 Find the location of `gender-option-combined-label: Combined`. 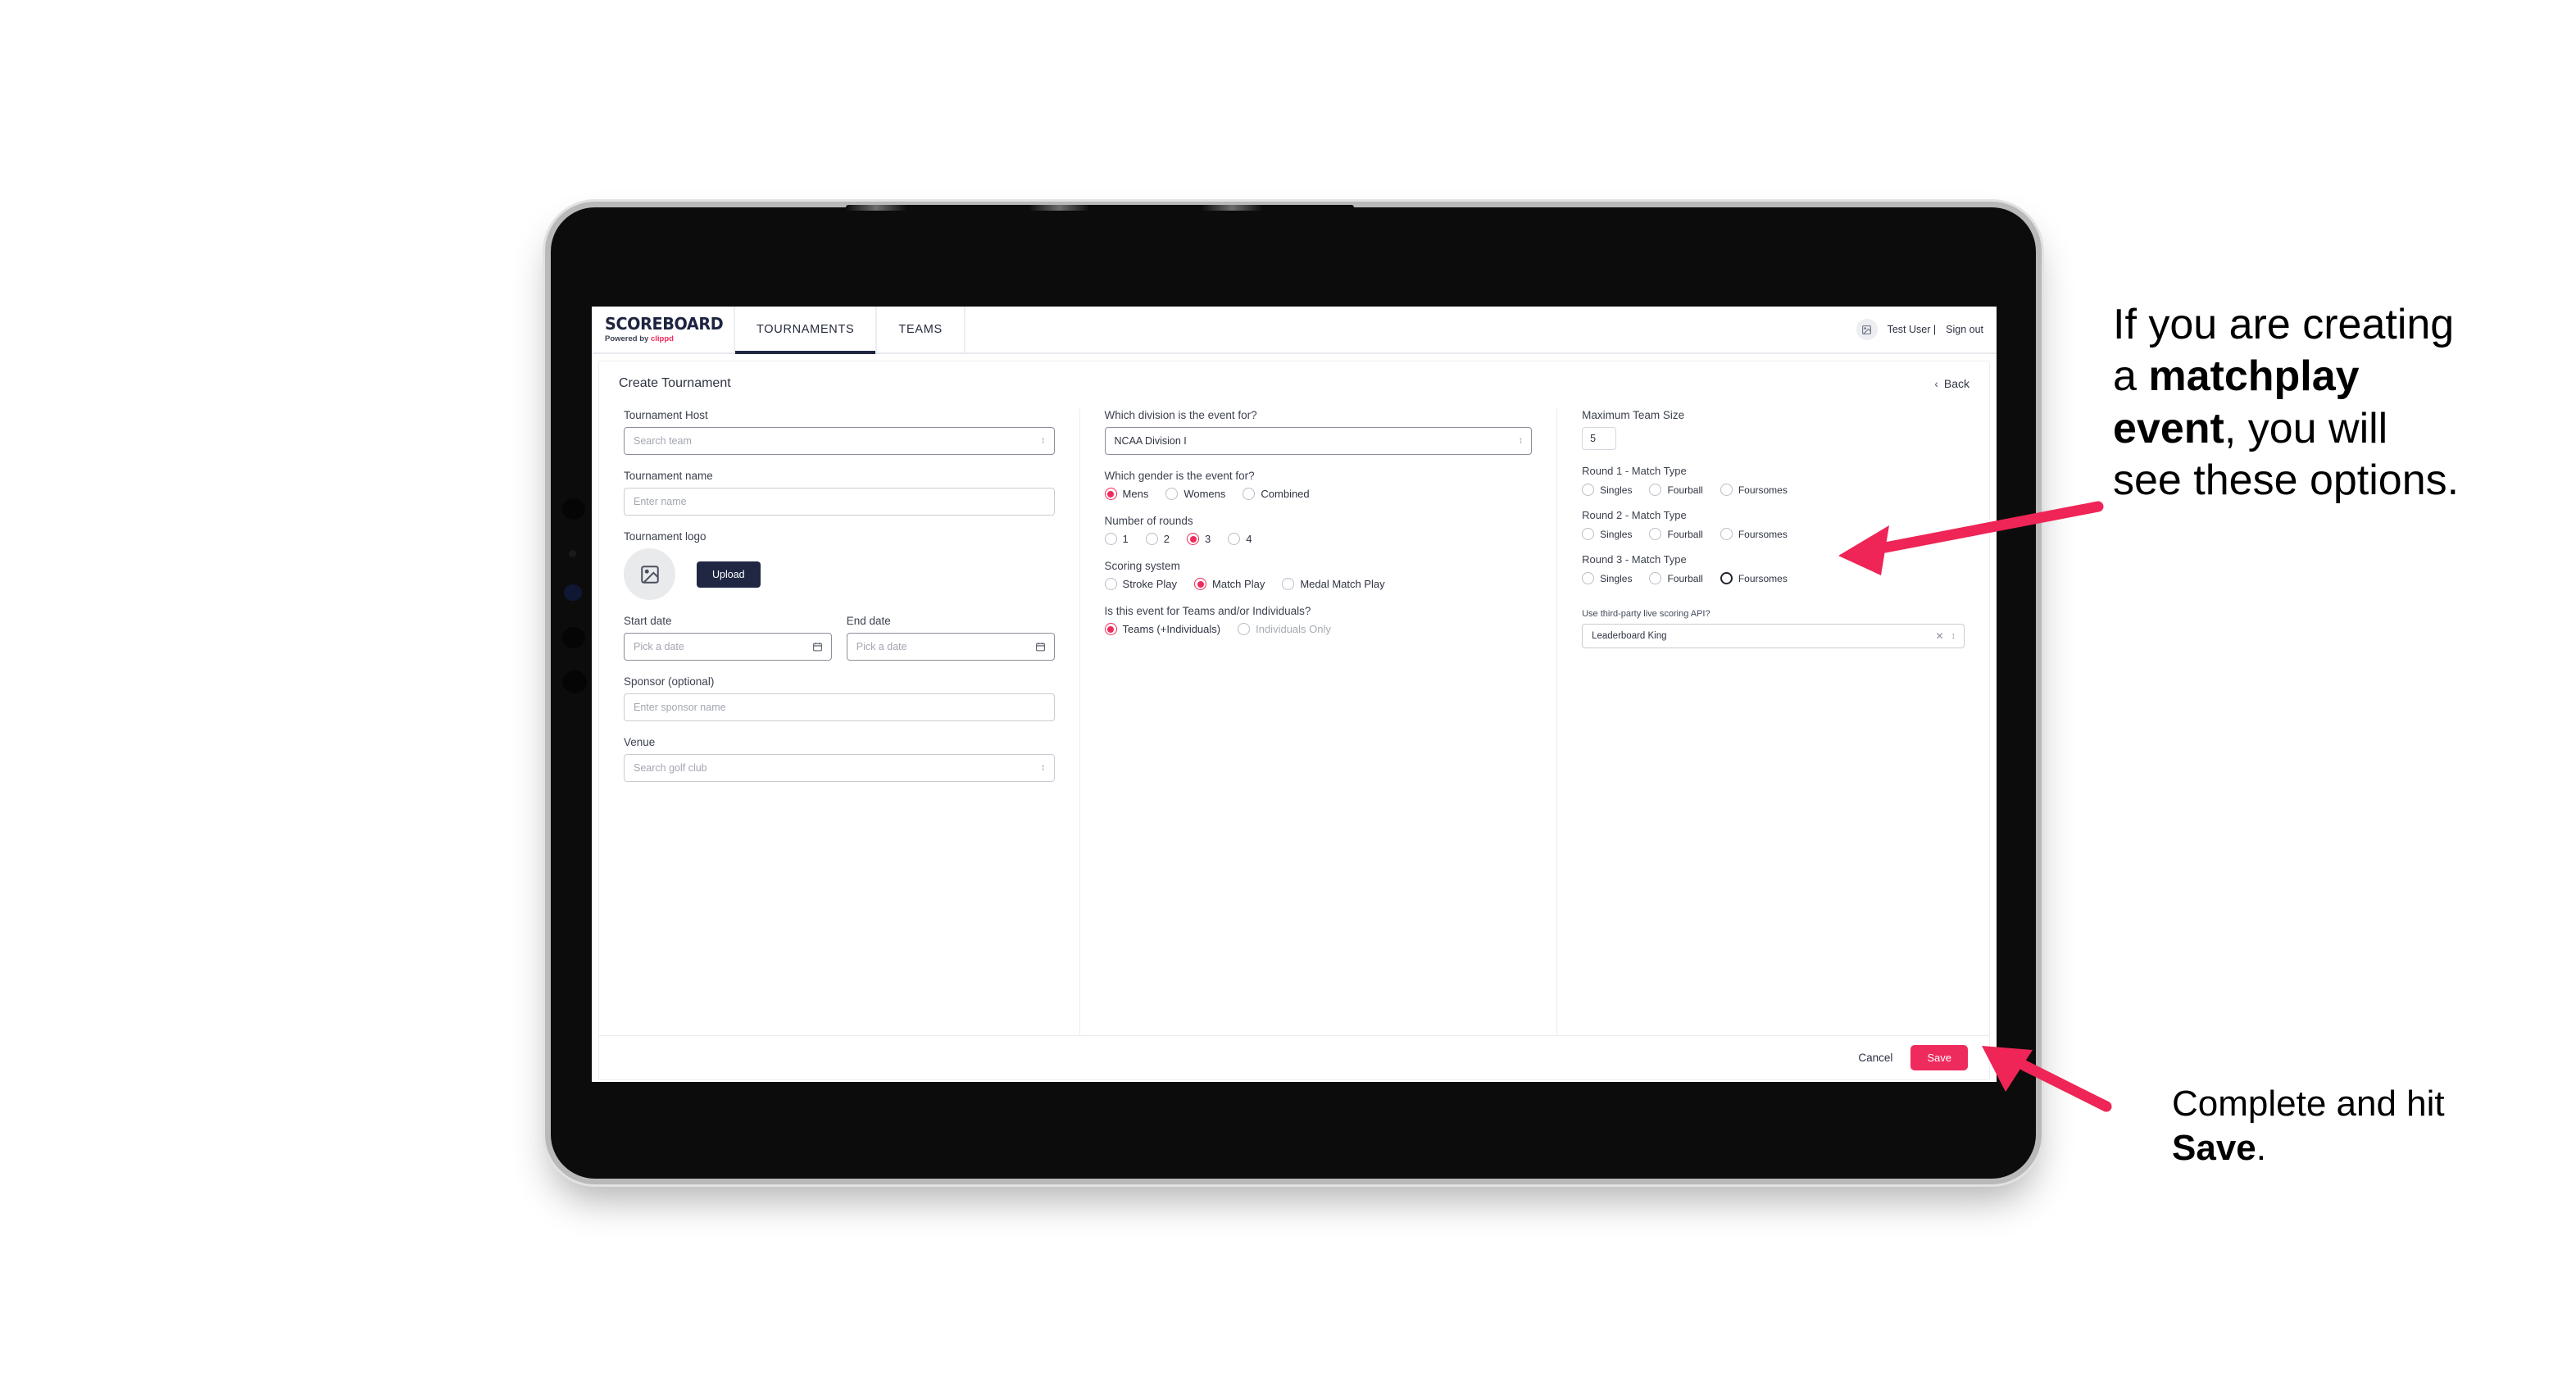

gender-option-combined-label: Combined is located at coordinates (1285, 494).